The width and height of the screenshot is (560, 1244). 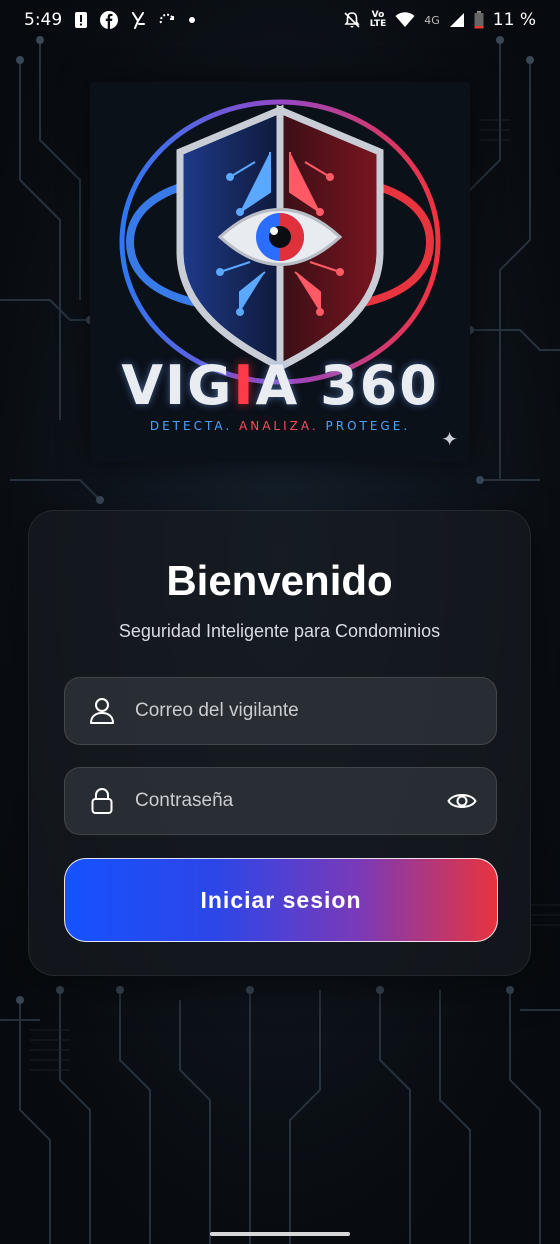 I want to click on status-bar: 5:49 Vo LTE 4G 11 %, so click(x=280, y=20).